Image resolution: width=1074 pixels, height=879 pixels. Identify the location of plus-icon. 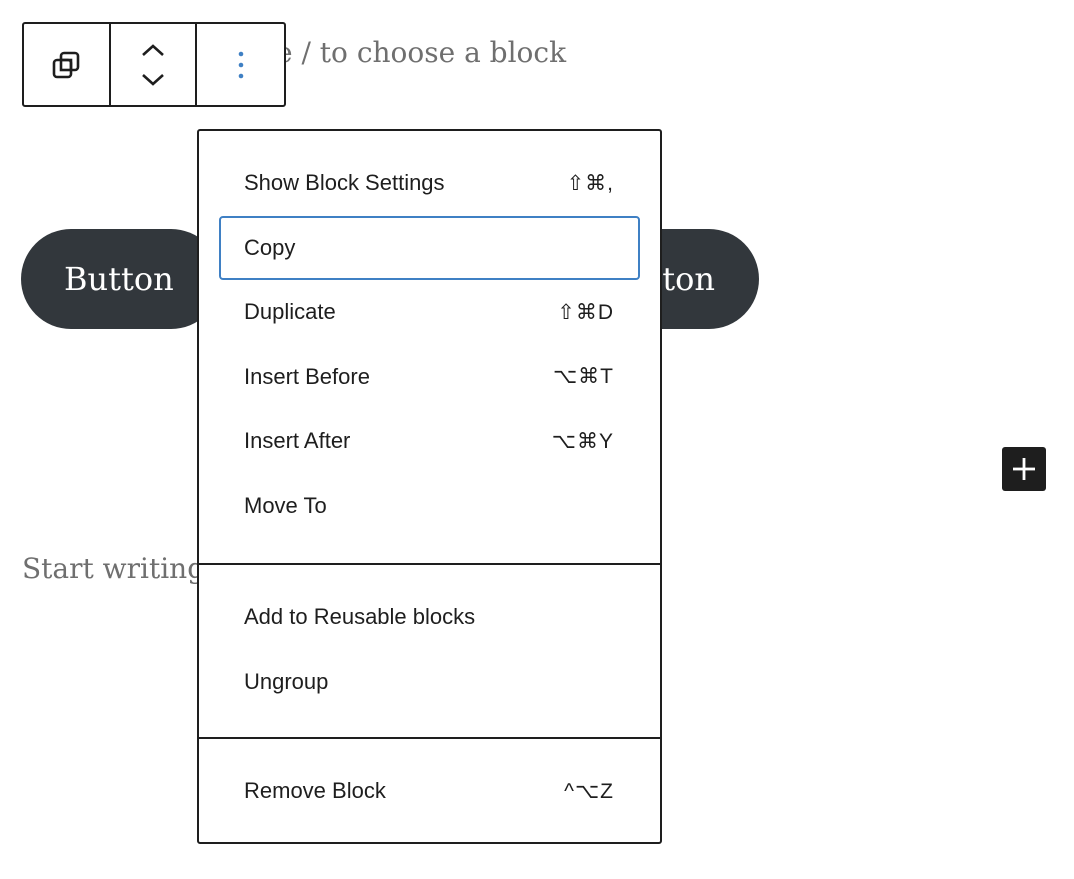
(1024, 469).